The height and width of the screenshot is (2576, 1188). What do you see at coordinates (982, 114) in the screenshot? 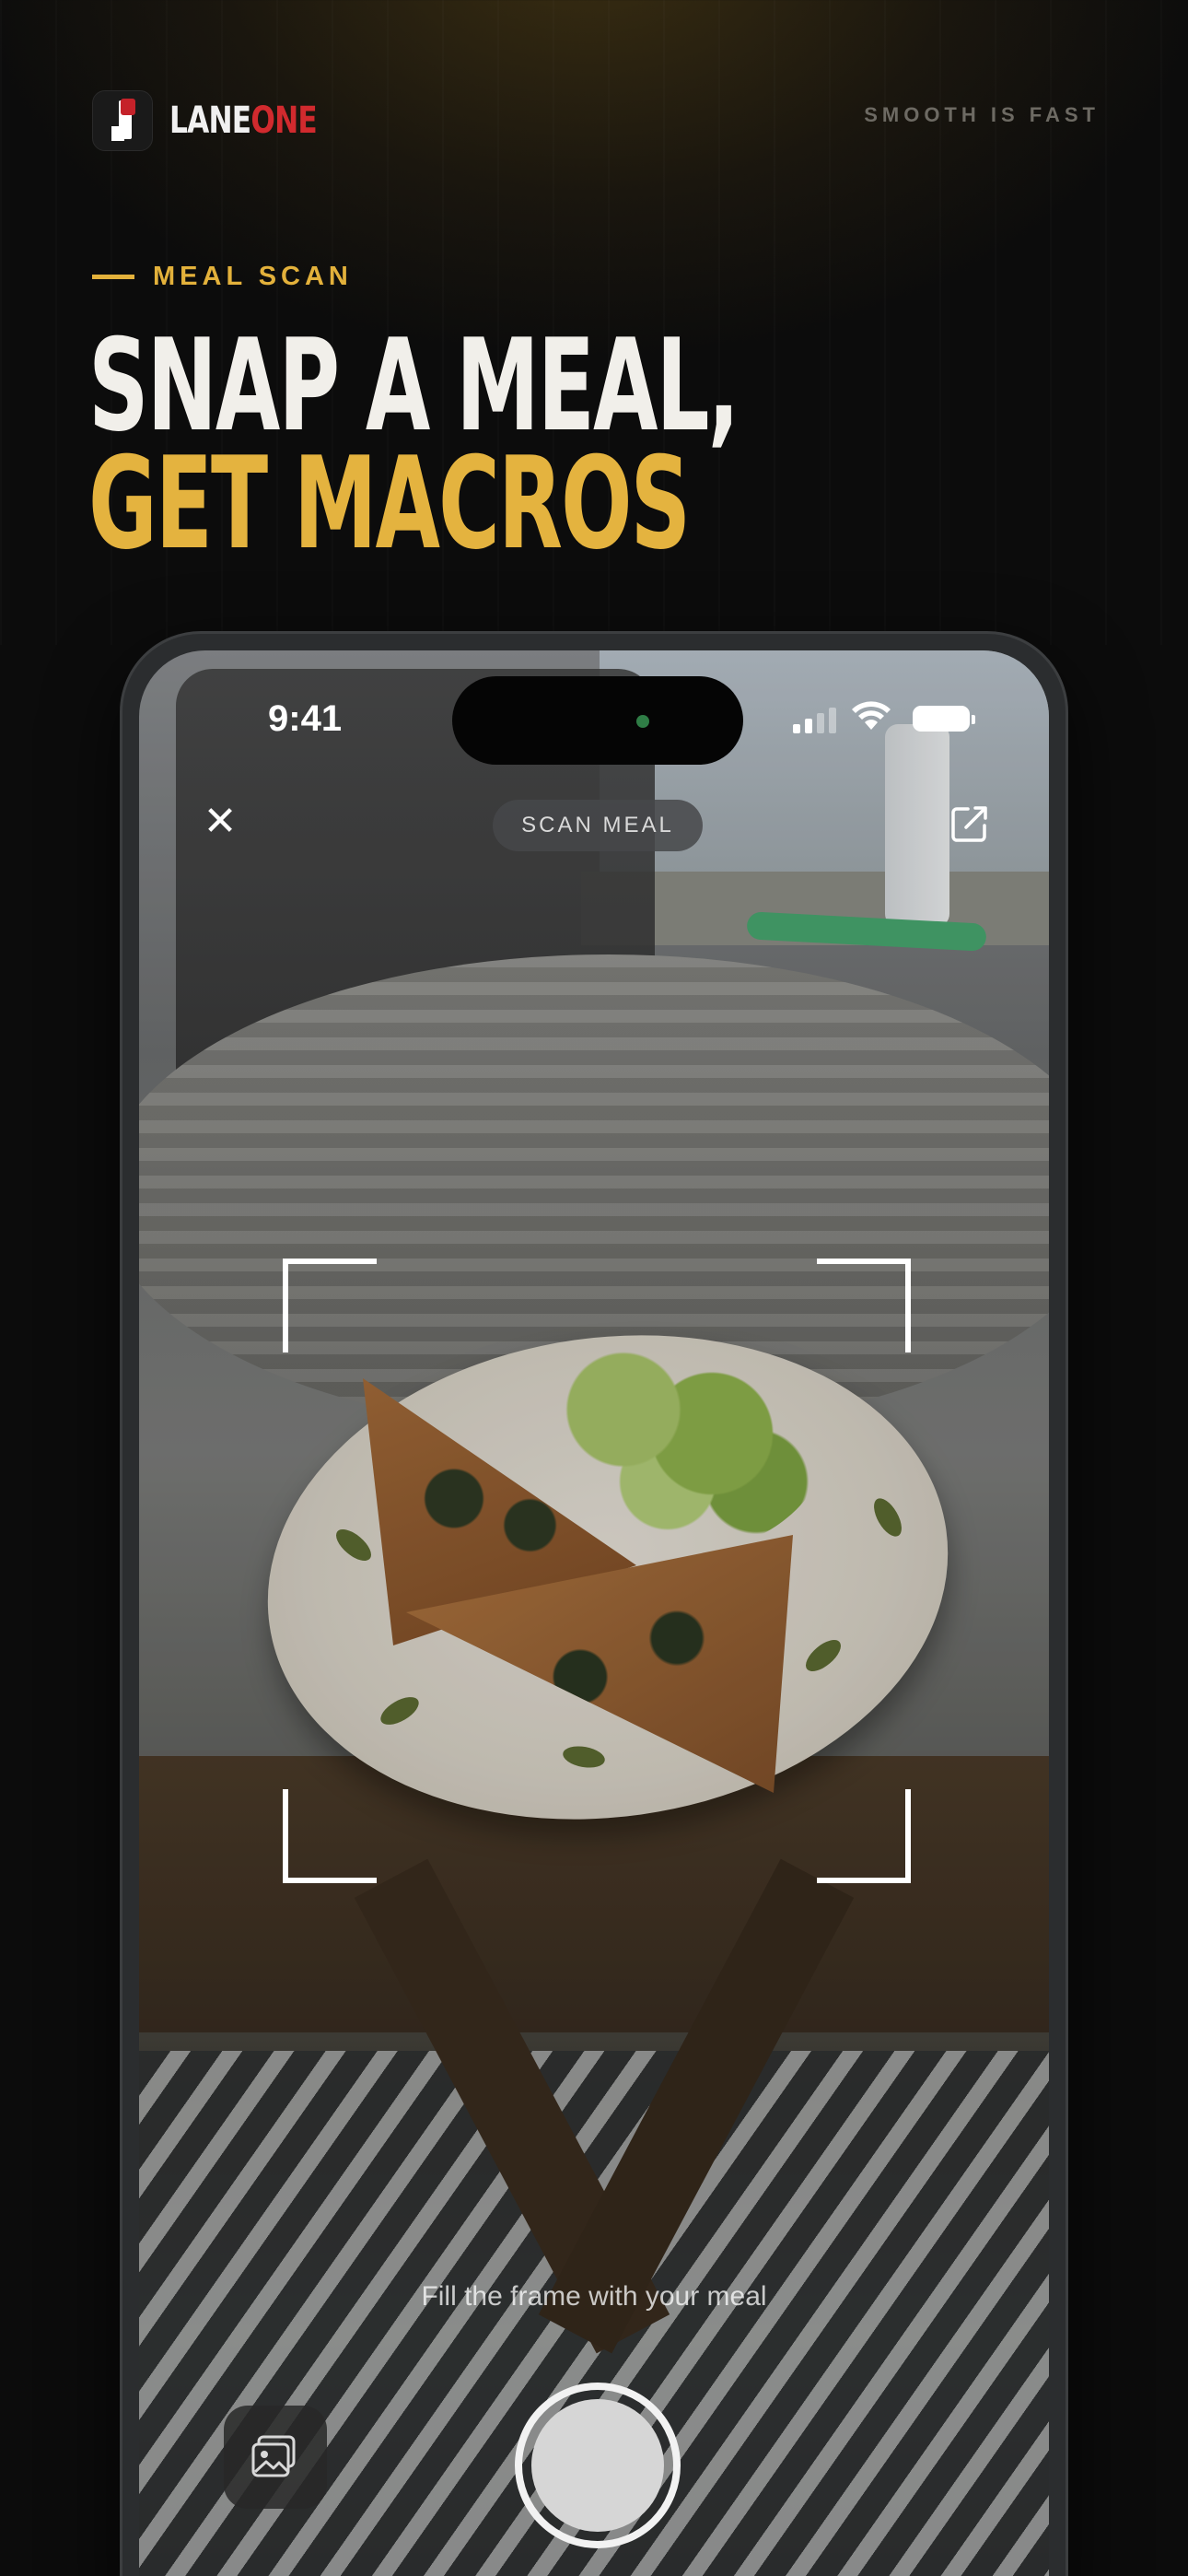
I see `tagline: SMOOTH IS FAST` at bounding box center [982, 114].